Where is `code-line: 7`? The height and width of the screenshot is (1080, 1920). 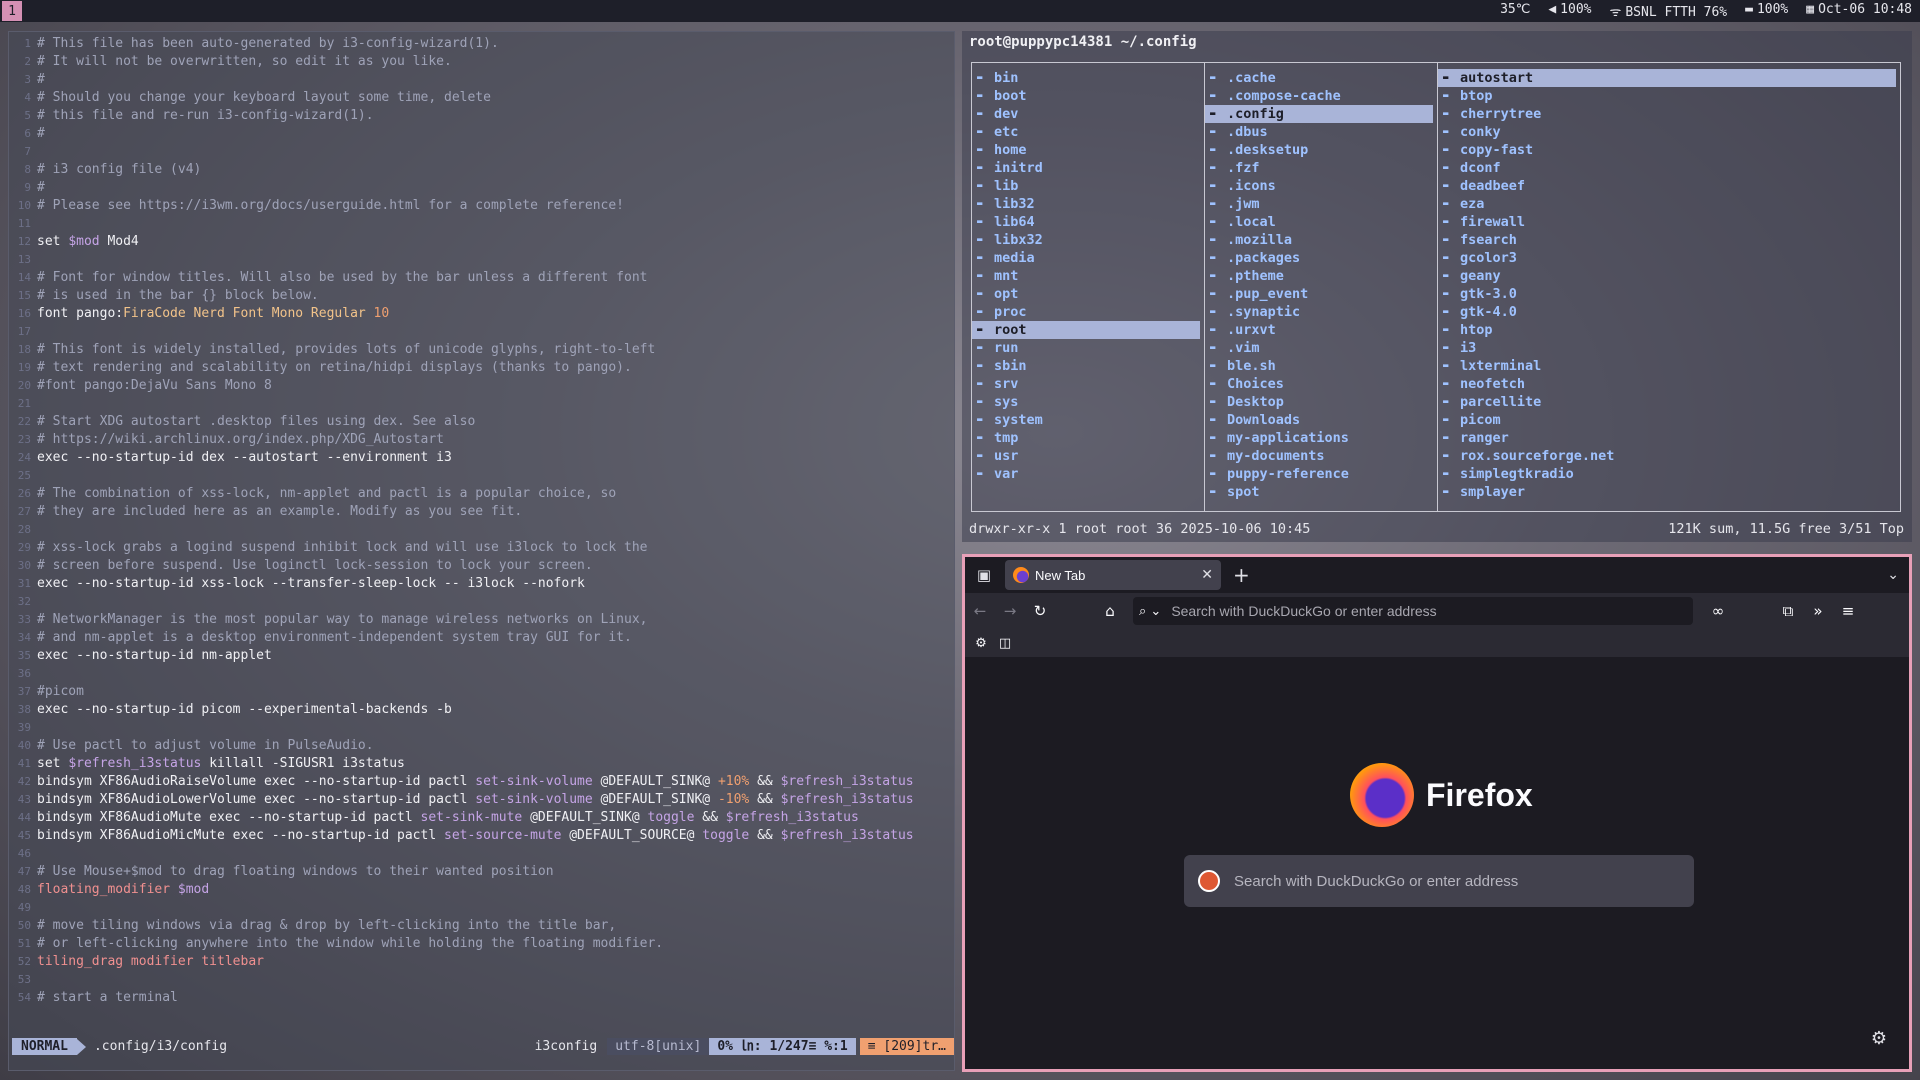
code-line: 7 is located at coordinates (481, 152).